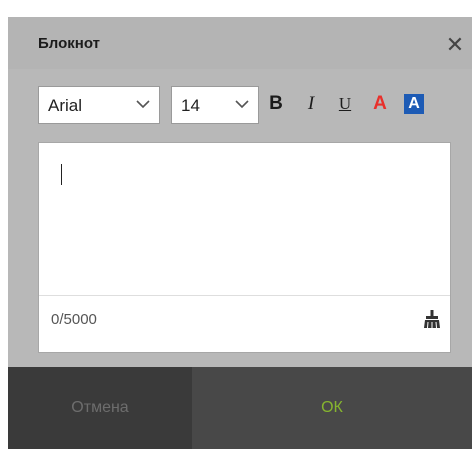  Describe the element at coordinates (190, 105) in the screenshot. I see `font-size-value: 14` at that location.